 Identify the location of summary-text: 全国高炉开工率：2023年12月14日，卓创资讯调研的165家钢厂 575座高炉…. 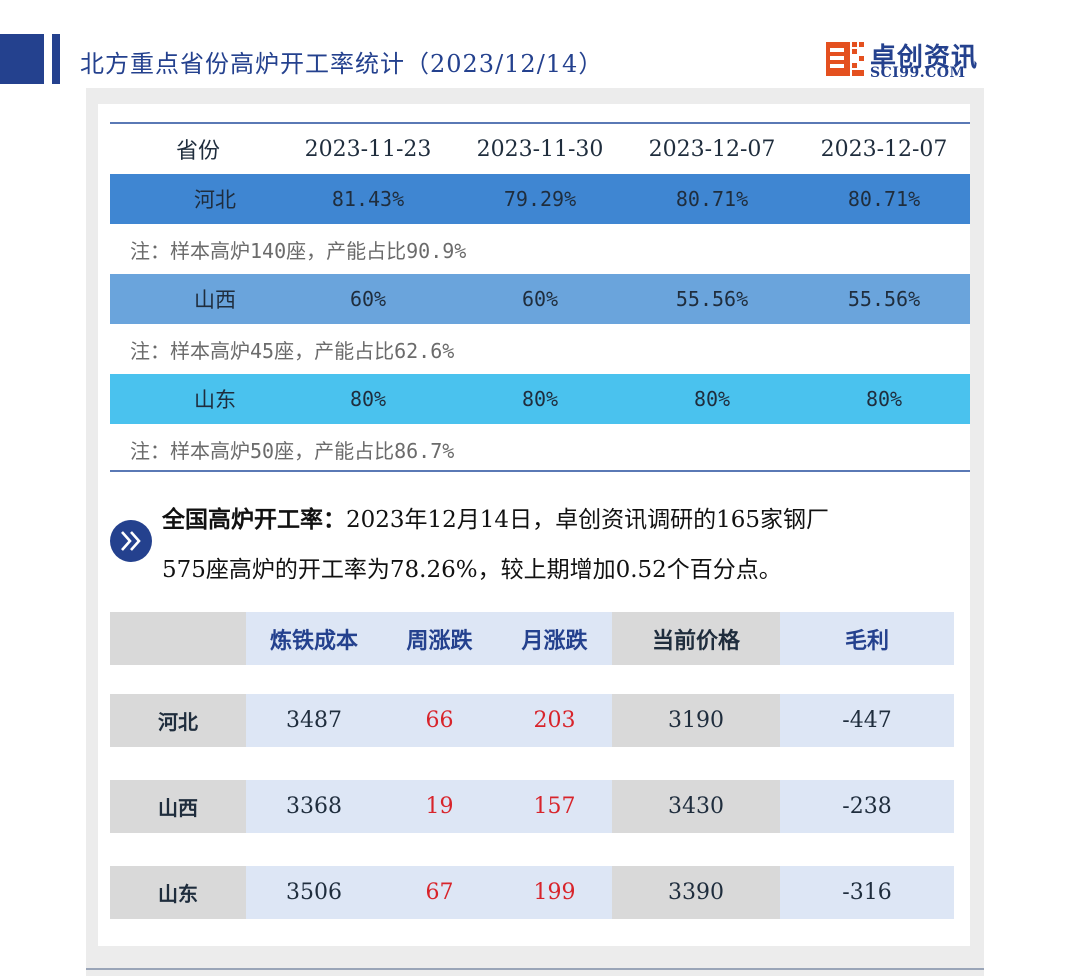
(552, 545).